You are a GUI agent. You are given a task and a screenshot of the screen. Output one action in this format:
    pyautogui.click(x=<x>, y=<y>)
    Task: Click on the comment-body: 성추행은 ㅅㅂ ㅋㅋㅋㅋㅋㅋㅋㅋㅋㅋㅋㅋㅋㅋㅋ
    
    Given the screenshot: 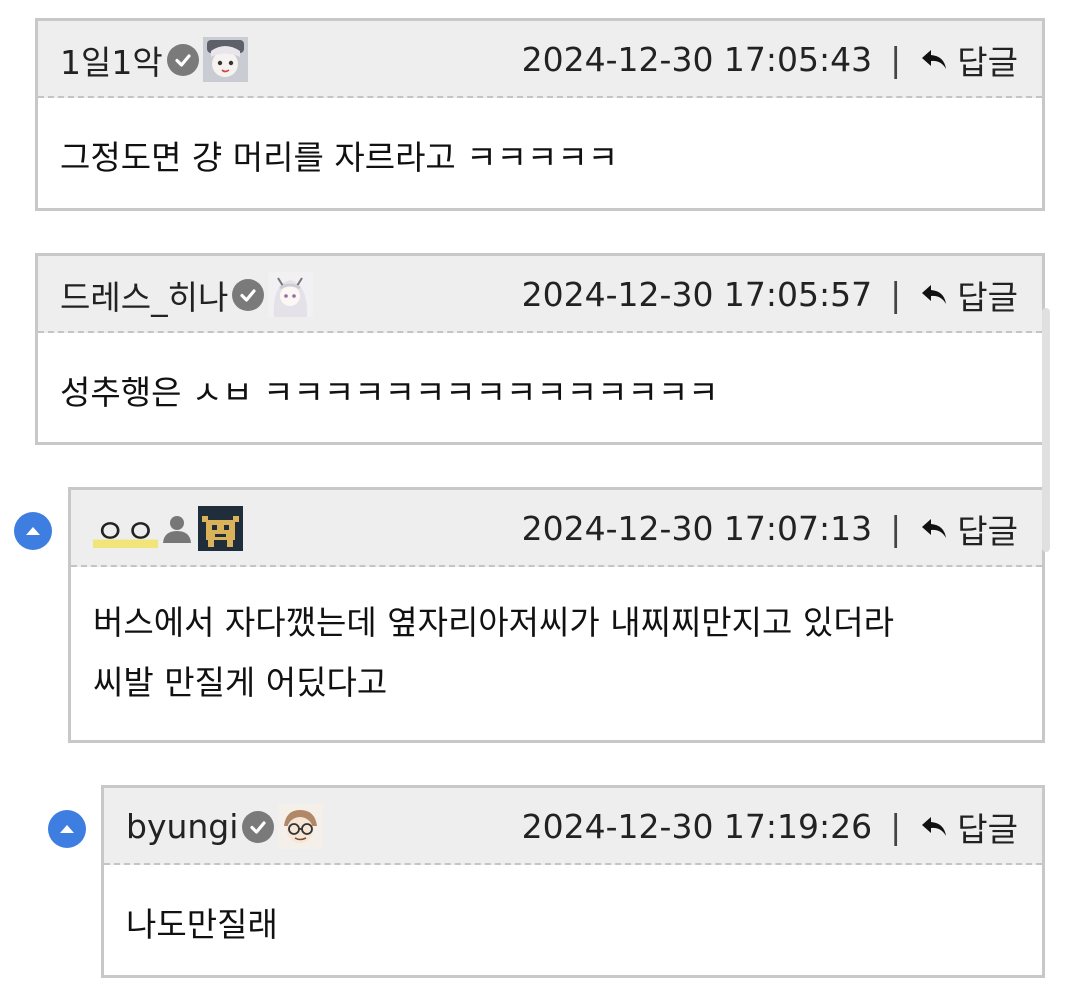 What is the action you would take?
    pyautogui.click(x=540, y=389)
    